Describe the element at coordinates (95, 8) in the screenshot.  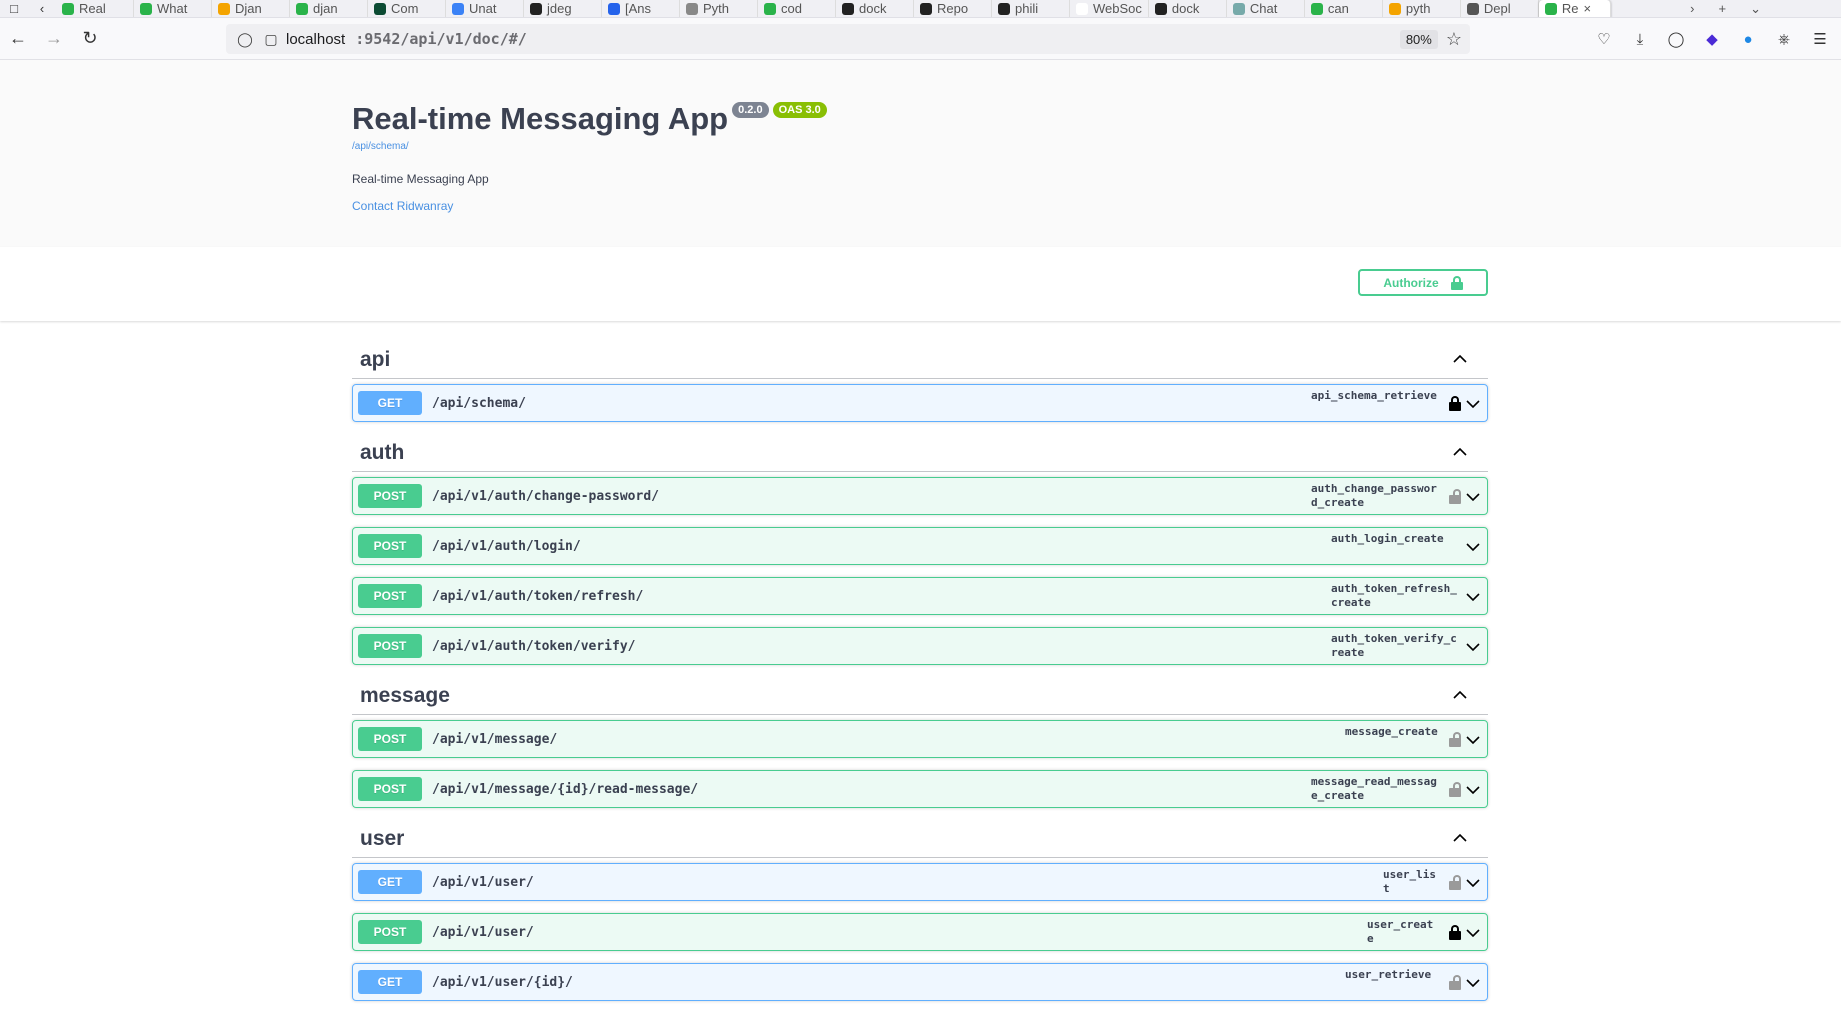
I see `browser-tab: Real` at that location.